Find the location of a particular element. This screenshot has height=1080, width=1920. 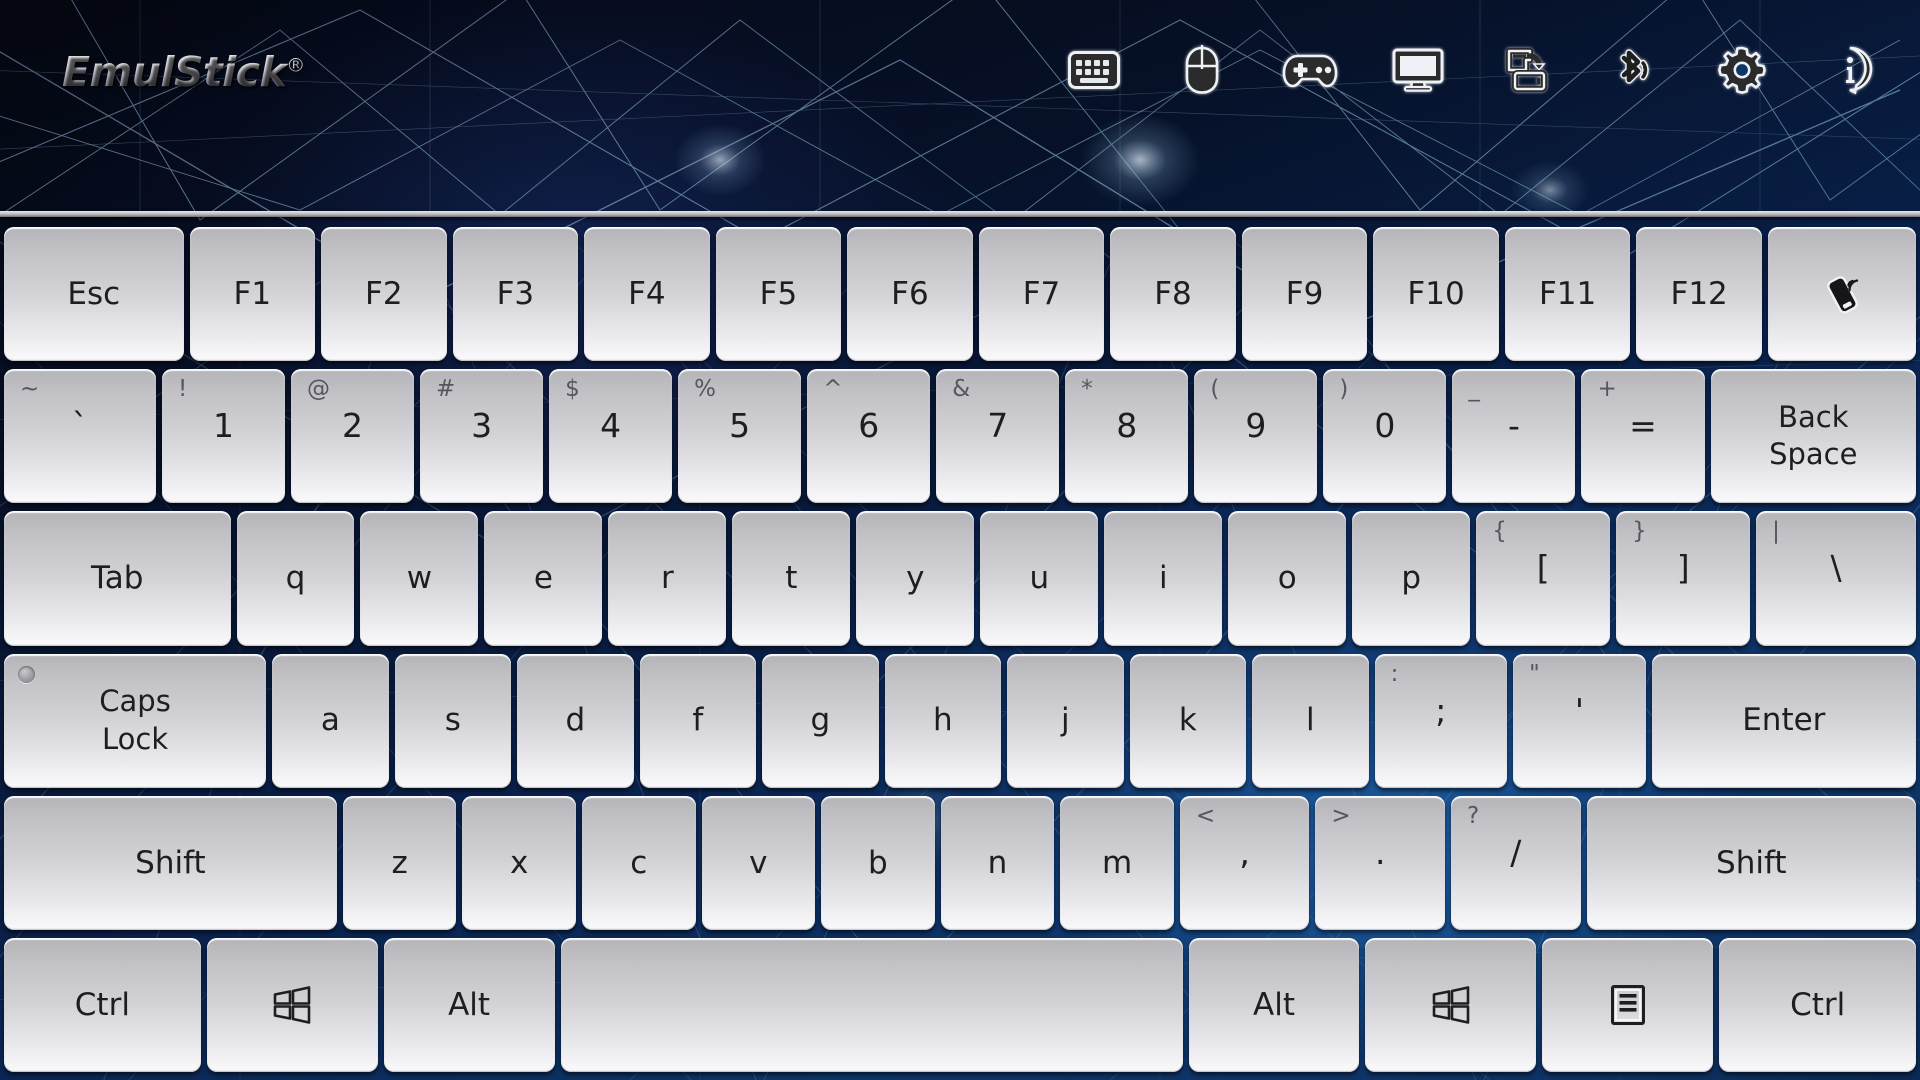

key-v: v is located at coordinates (758, 862).